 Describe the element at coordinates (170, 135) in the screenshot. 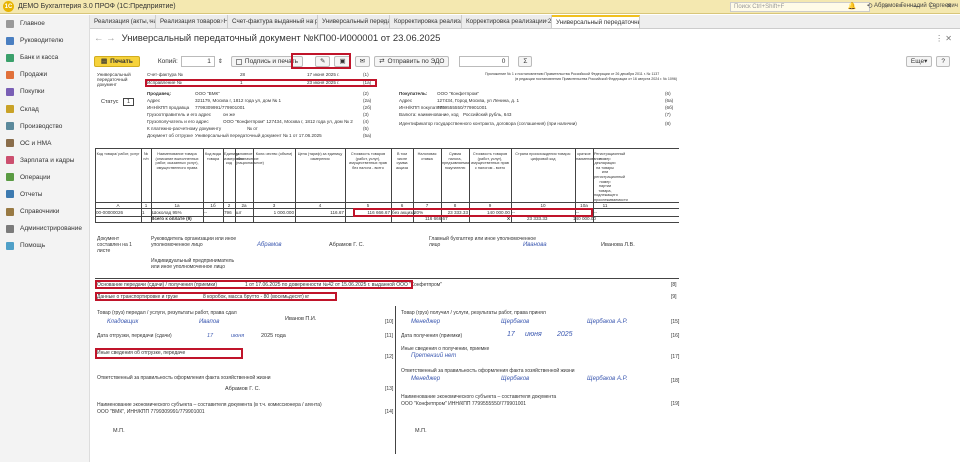

I see `req-ship-label: Документ об отгрузке` at that location.